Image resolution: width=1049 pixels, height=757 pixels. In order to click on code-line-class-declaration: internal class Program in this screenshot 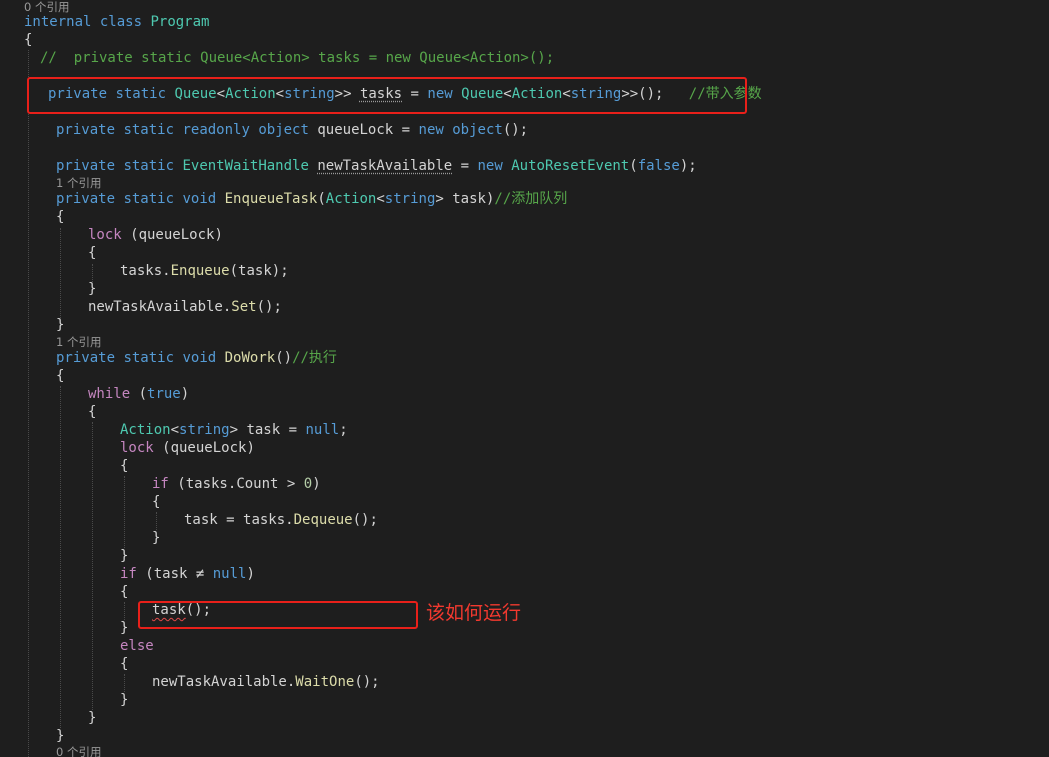, I will do `click(116, 22)`.